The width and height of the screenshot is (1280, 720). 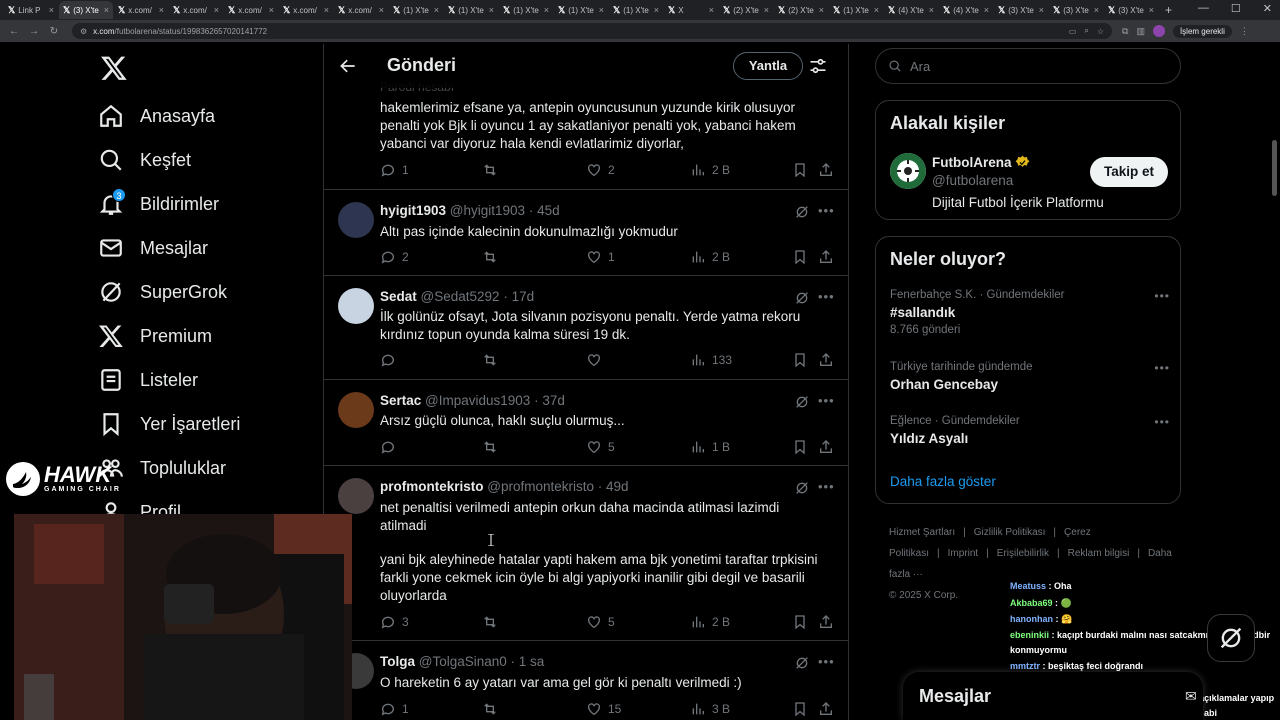 I want to click on browser-tab: 𝕏 (2) X'te ×, so click(x=746, y=10).